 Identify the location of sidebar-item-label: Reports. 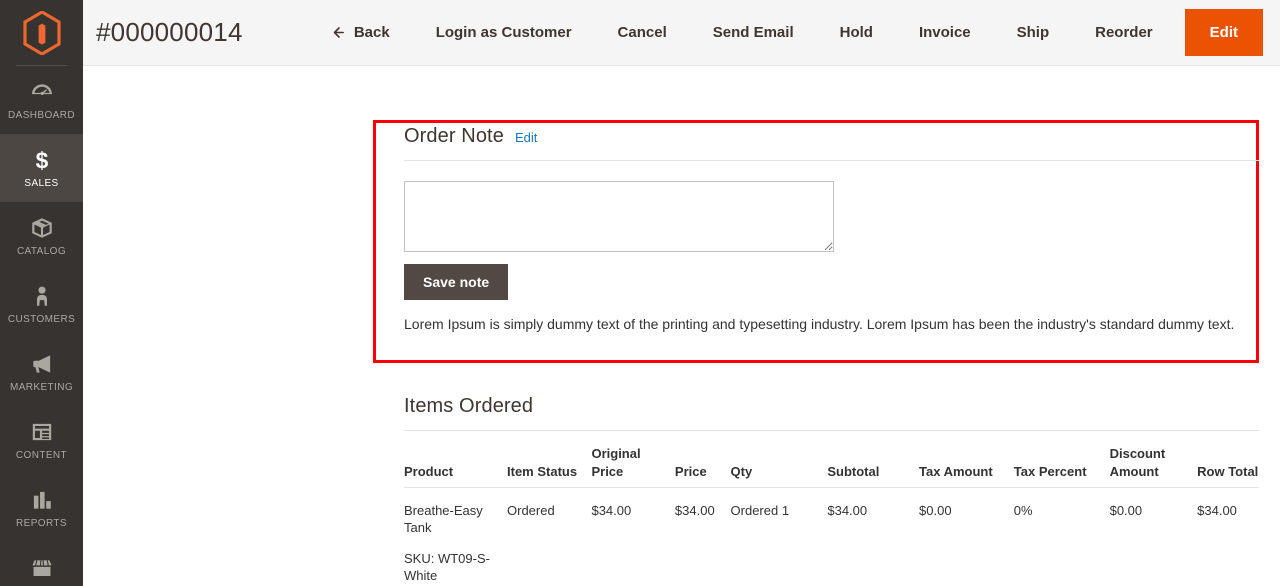
(41, 523).